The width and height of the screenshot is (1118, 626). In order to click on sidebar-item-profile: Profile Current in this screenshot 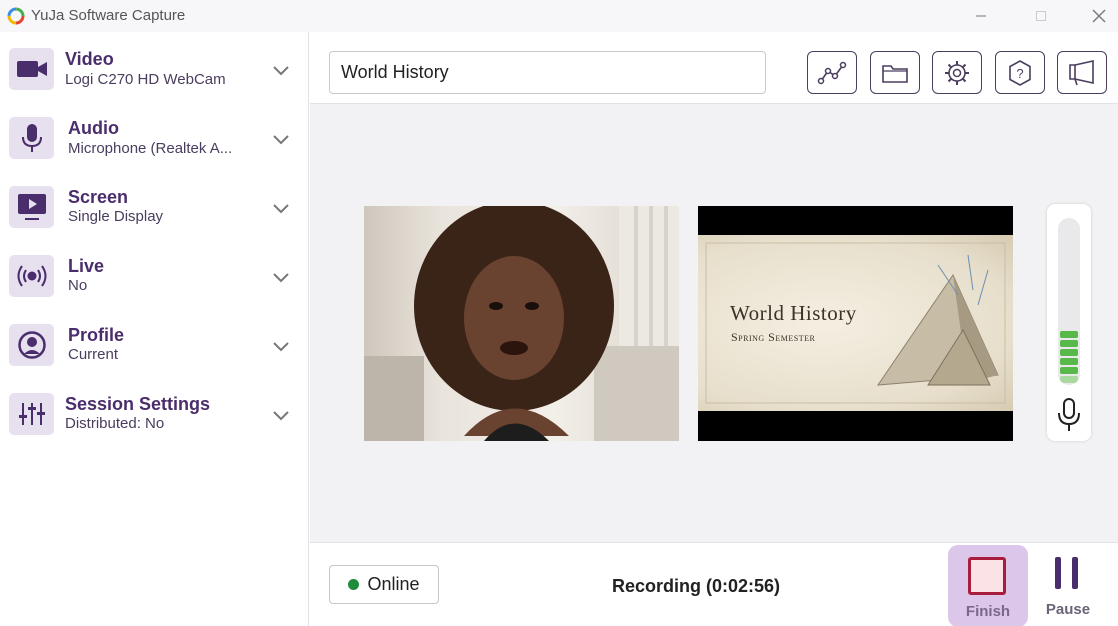, I will do `click(154, 345)`.